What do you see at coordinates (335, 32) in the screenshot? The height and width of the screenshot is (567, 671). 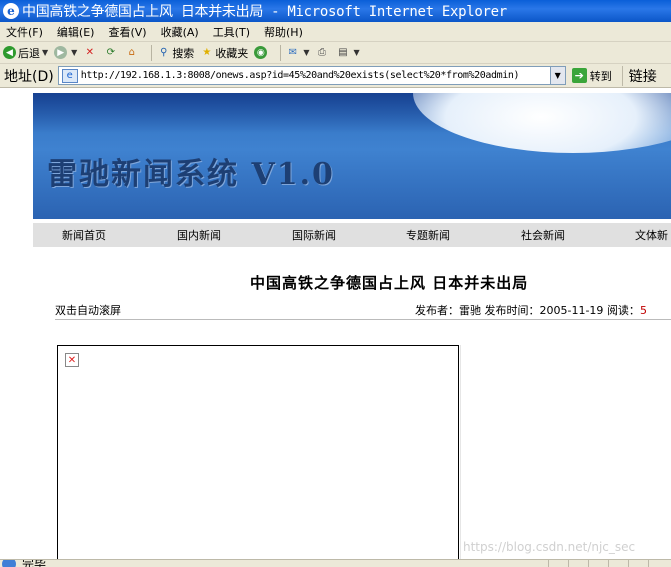 I see `menu-bar: 文件(F) 编辑(E) 查看(V) 收藏(A) 工具(T) 帮助(H)` at bounding box center [335, 32].